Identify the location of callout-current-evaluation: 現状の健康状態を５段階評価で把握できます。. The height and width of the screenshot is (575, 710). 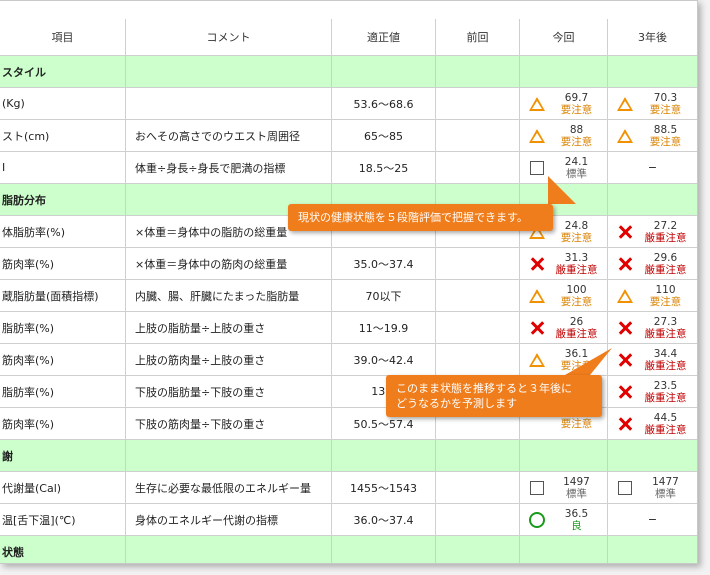
(420, 217).